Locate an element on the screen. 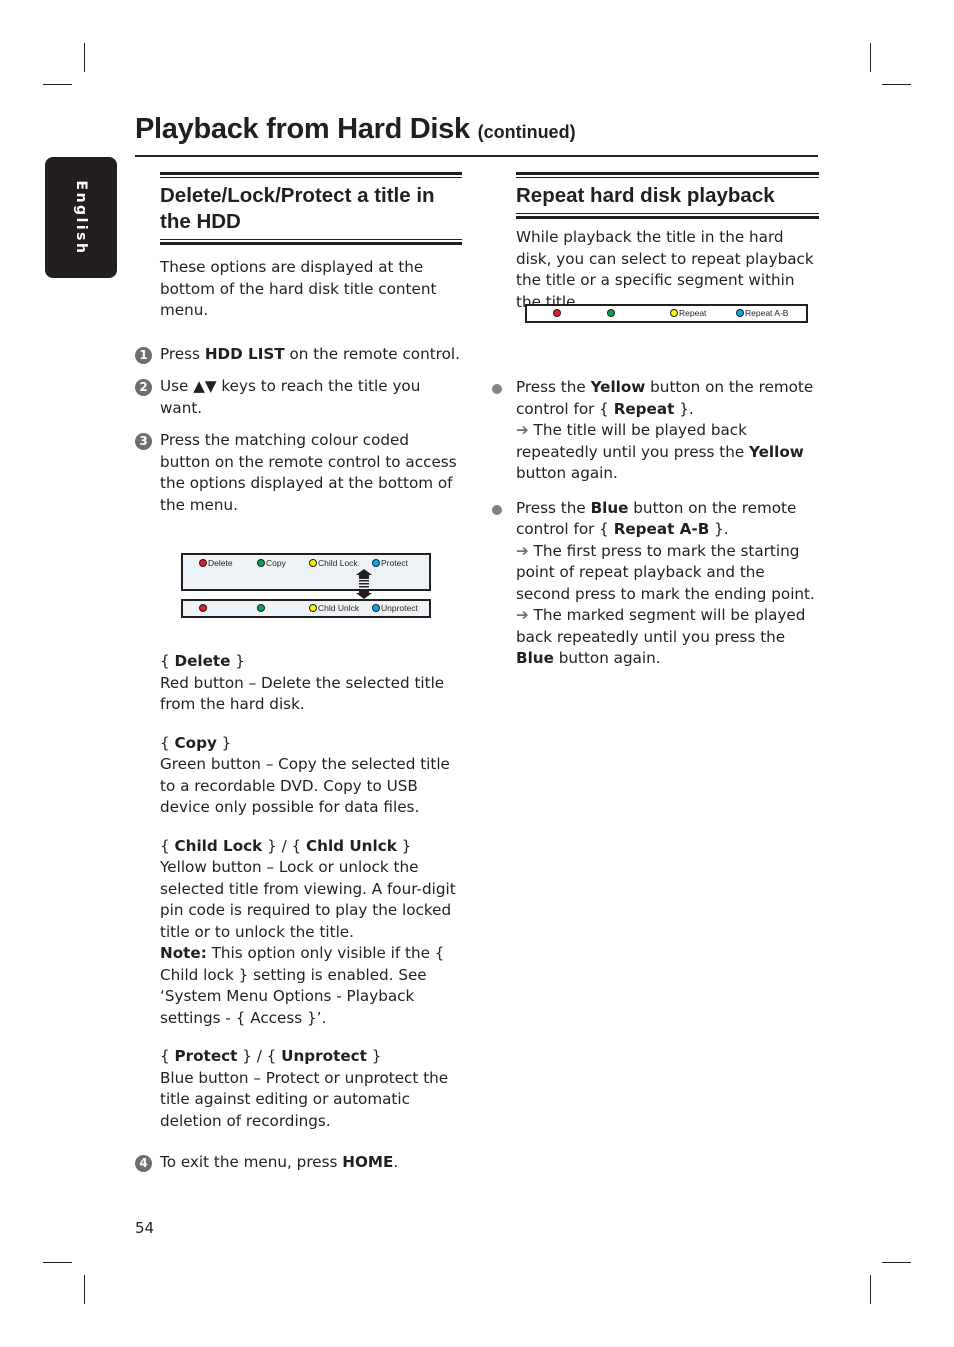 The height and width of the screenshot is (1347, 954). step-number-icon: 4 is located at coordinates (143, 1163).